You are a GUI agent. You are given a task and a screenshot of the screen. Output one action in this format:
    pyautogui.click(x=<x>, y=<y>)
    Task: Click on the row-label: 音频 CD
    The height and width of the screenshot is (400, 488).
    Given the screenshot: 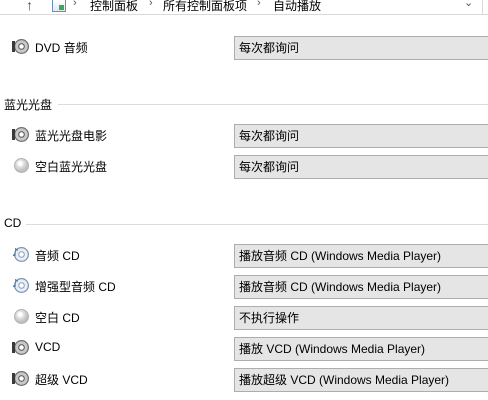 What is the action you would take?
    pyautogui.click(x=57, y=256)
    